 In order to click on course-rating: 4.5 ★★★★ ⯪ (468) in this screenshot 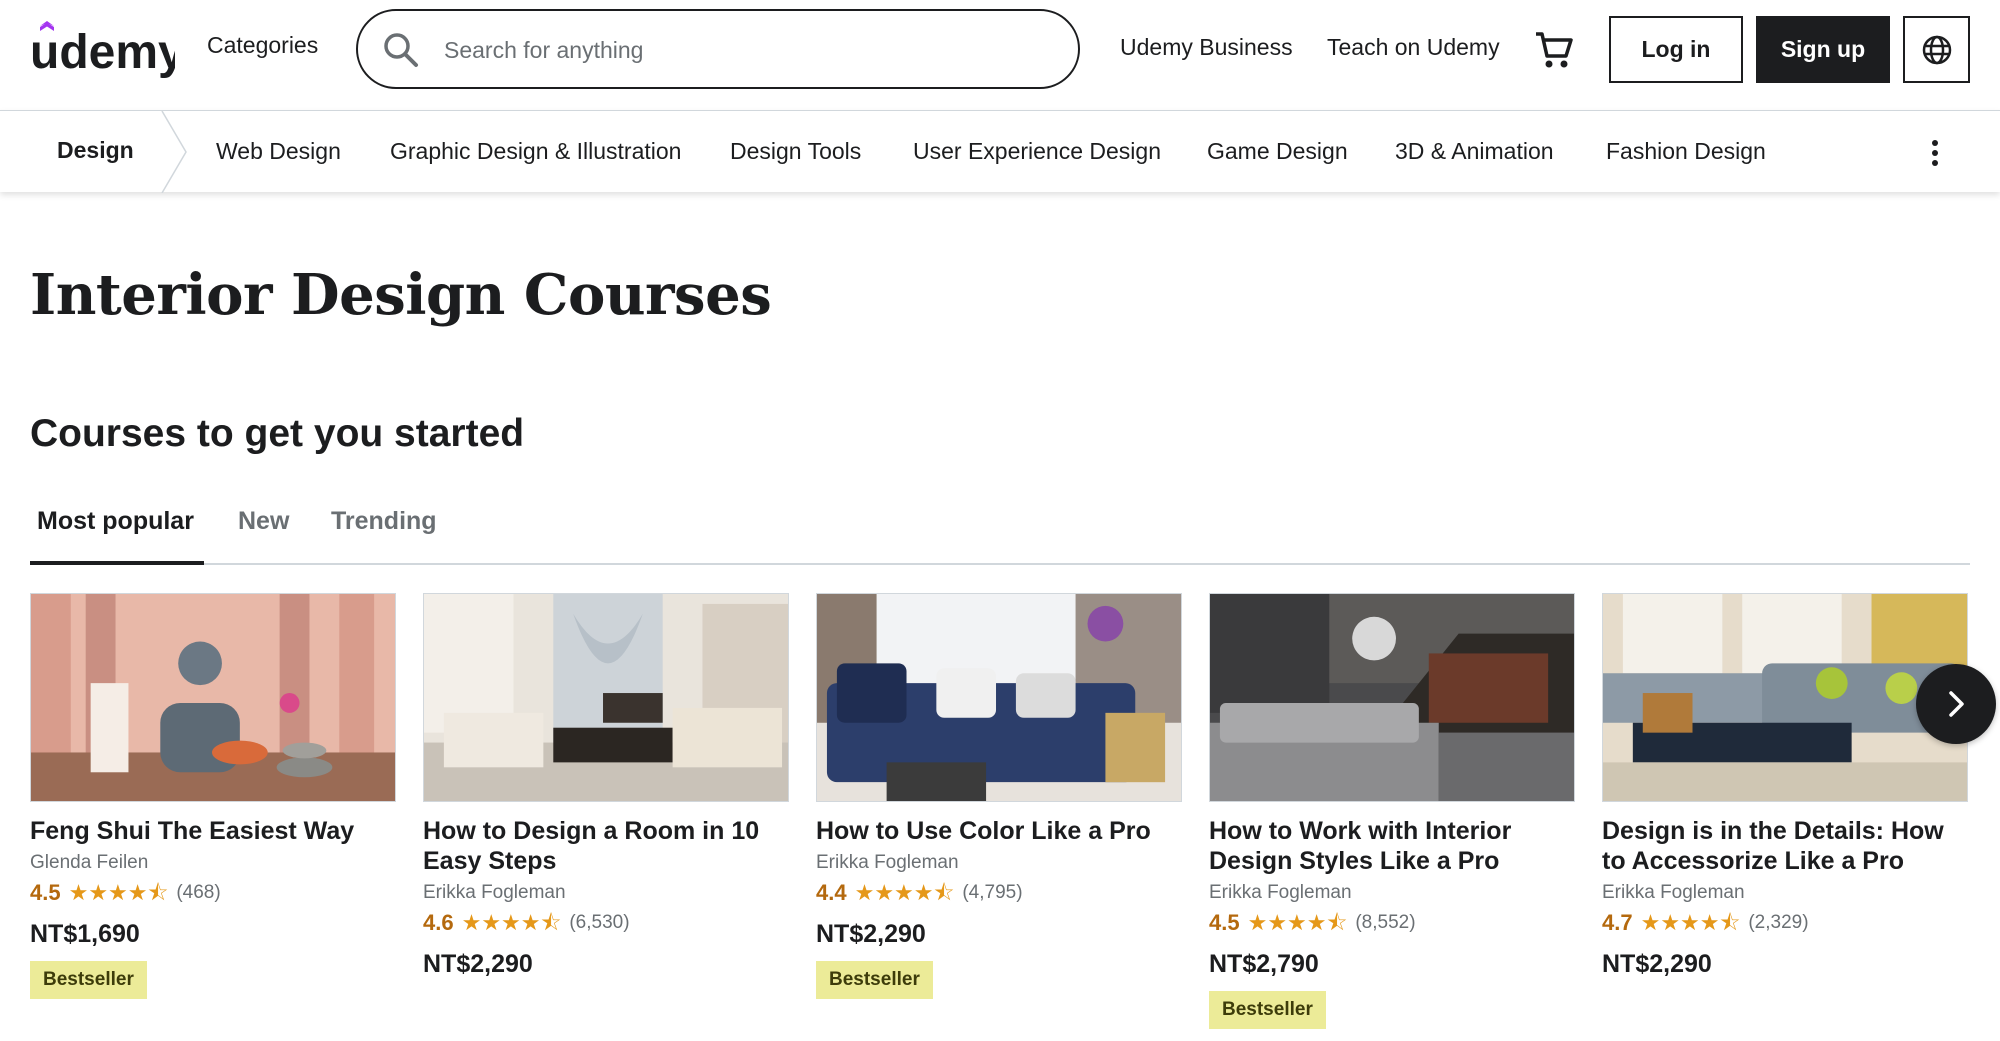, I will do `click(213, 893)`.